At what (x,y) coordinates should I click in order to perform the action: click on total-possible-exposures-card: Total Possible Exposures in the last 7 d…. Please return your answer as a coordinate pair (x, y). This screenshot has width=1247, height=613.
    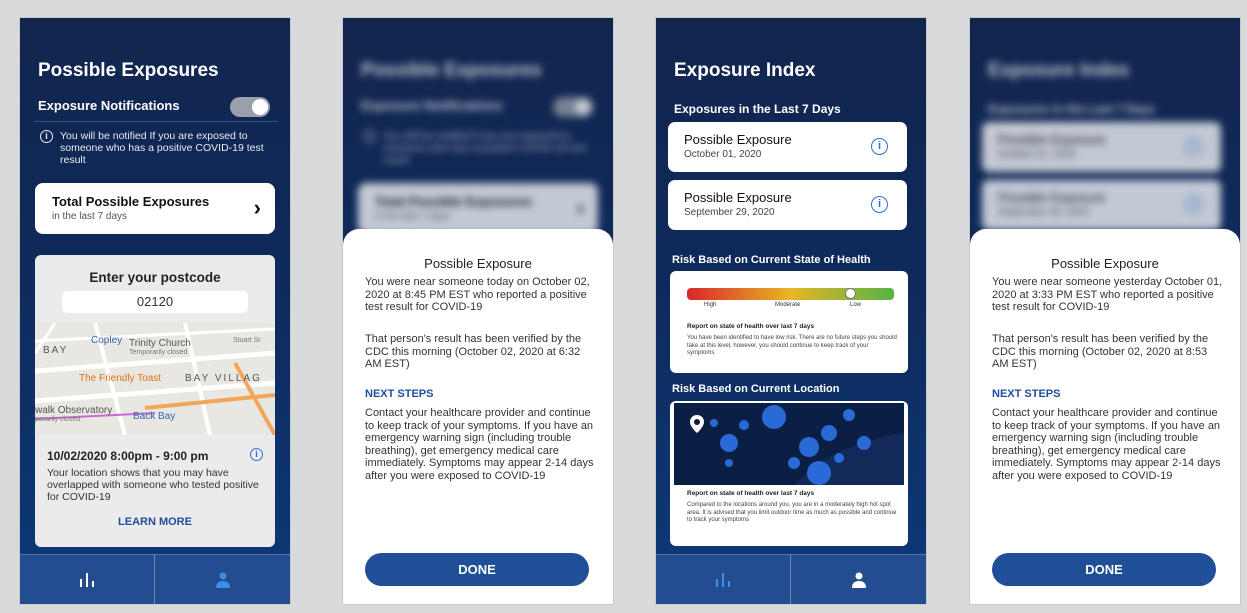
    Looking at the image, I should click on (155, 208).